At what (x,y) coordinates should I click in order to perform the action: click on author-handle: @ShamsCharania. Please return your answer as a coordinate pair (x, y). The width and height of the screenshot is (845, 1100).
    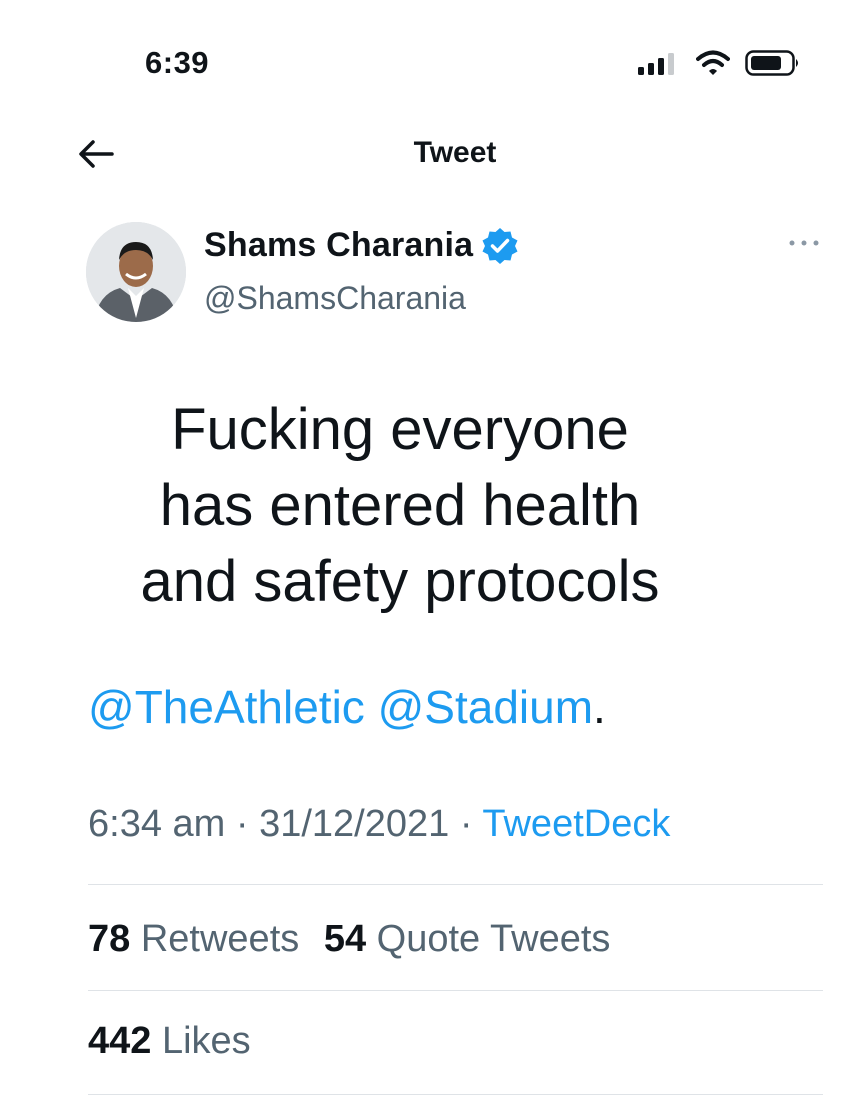
    Looking at the image, I should click on (335, 298).